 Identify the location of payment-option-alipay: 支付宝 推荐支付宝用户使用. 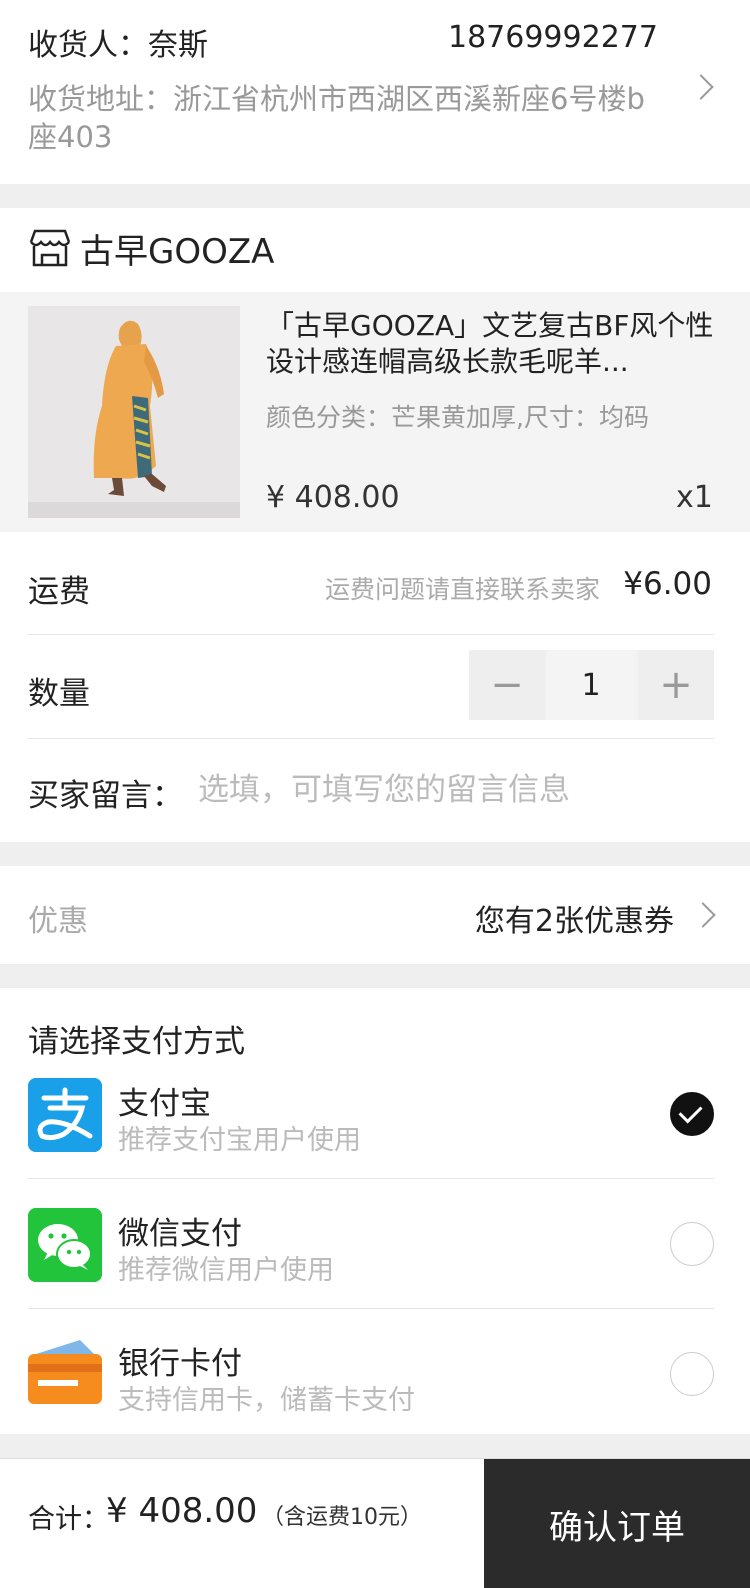
(375, 1114).